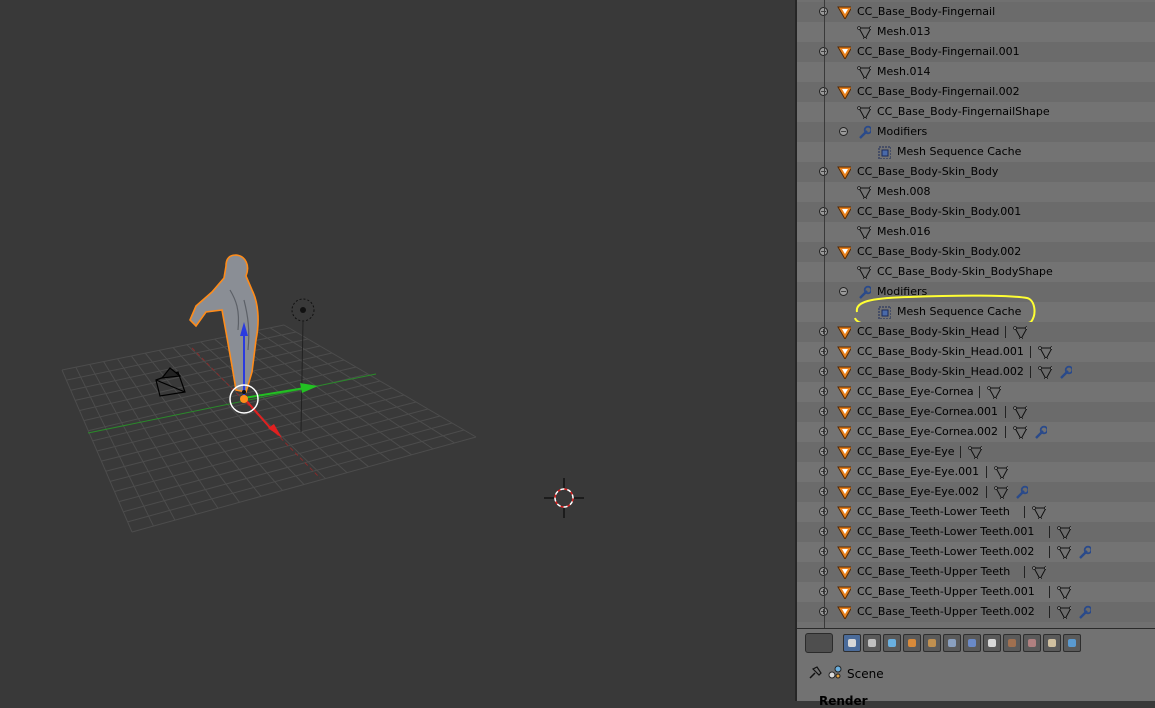  What do you see at coordinates (902, 291) in the screenshot?
I see `outliner-row-label: Modifiers` at bounding box center [902, 291].